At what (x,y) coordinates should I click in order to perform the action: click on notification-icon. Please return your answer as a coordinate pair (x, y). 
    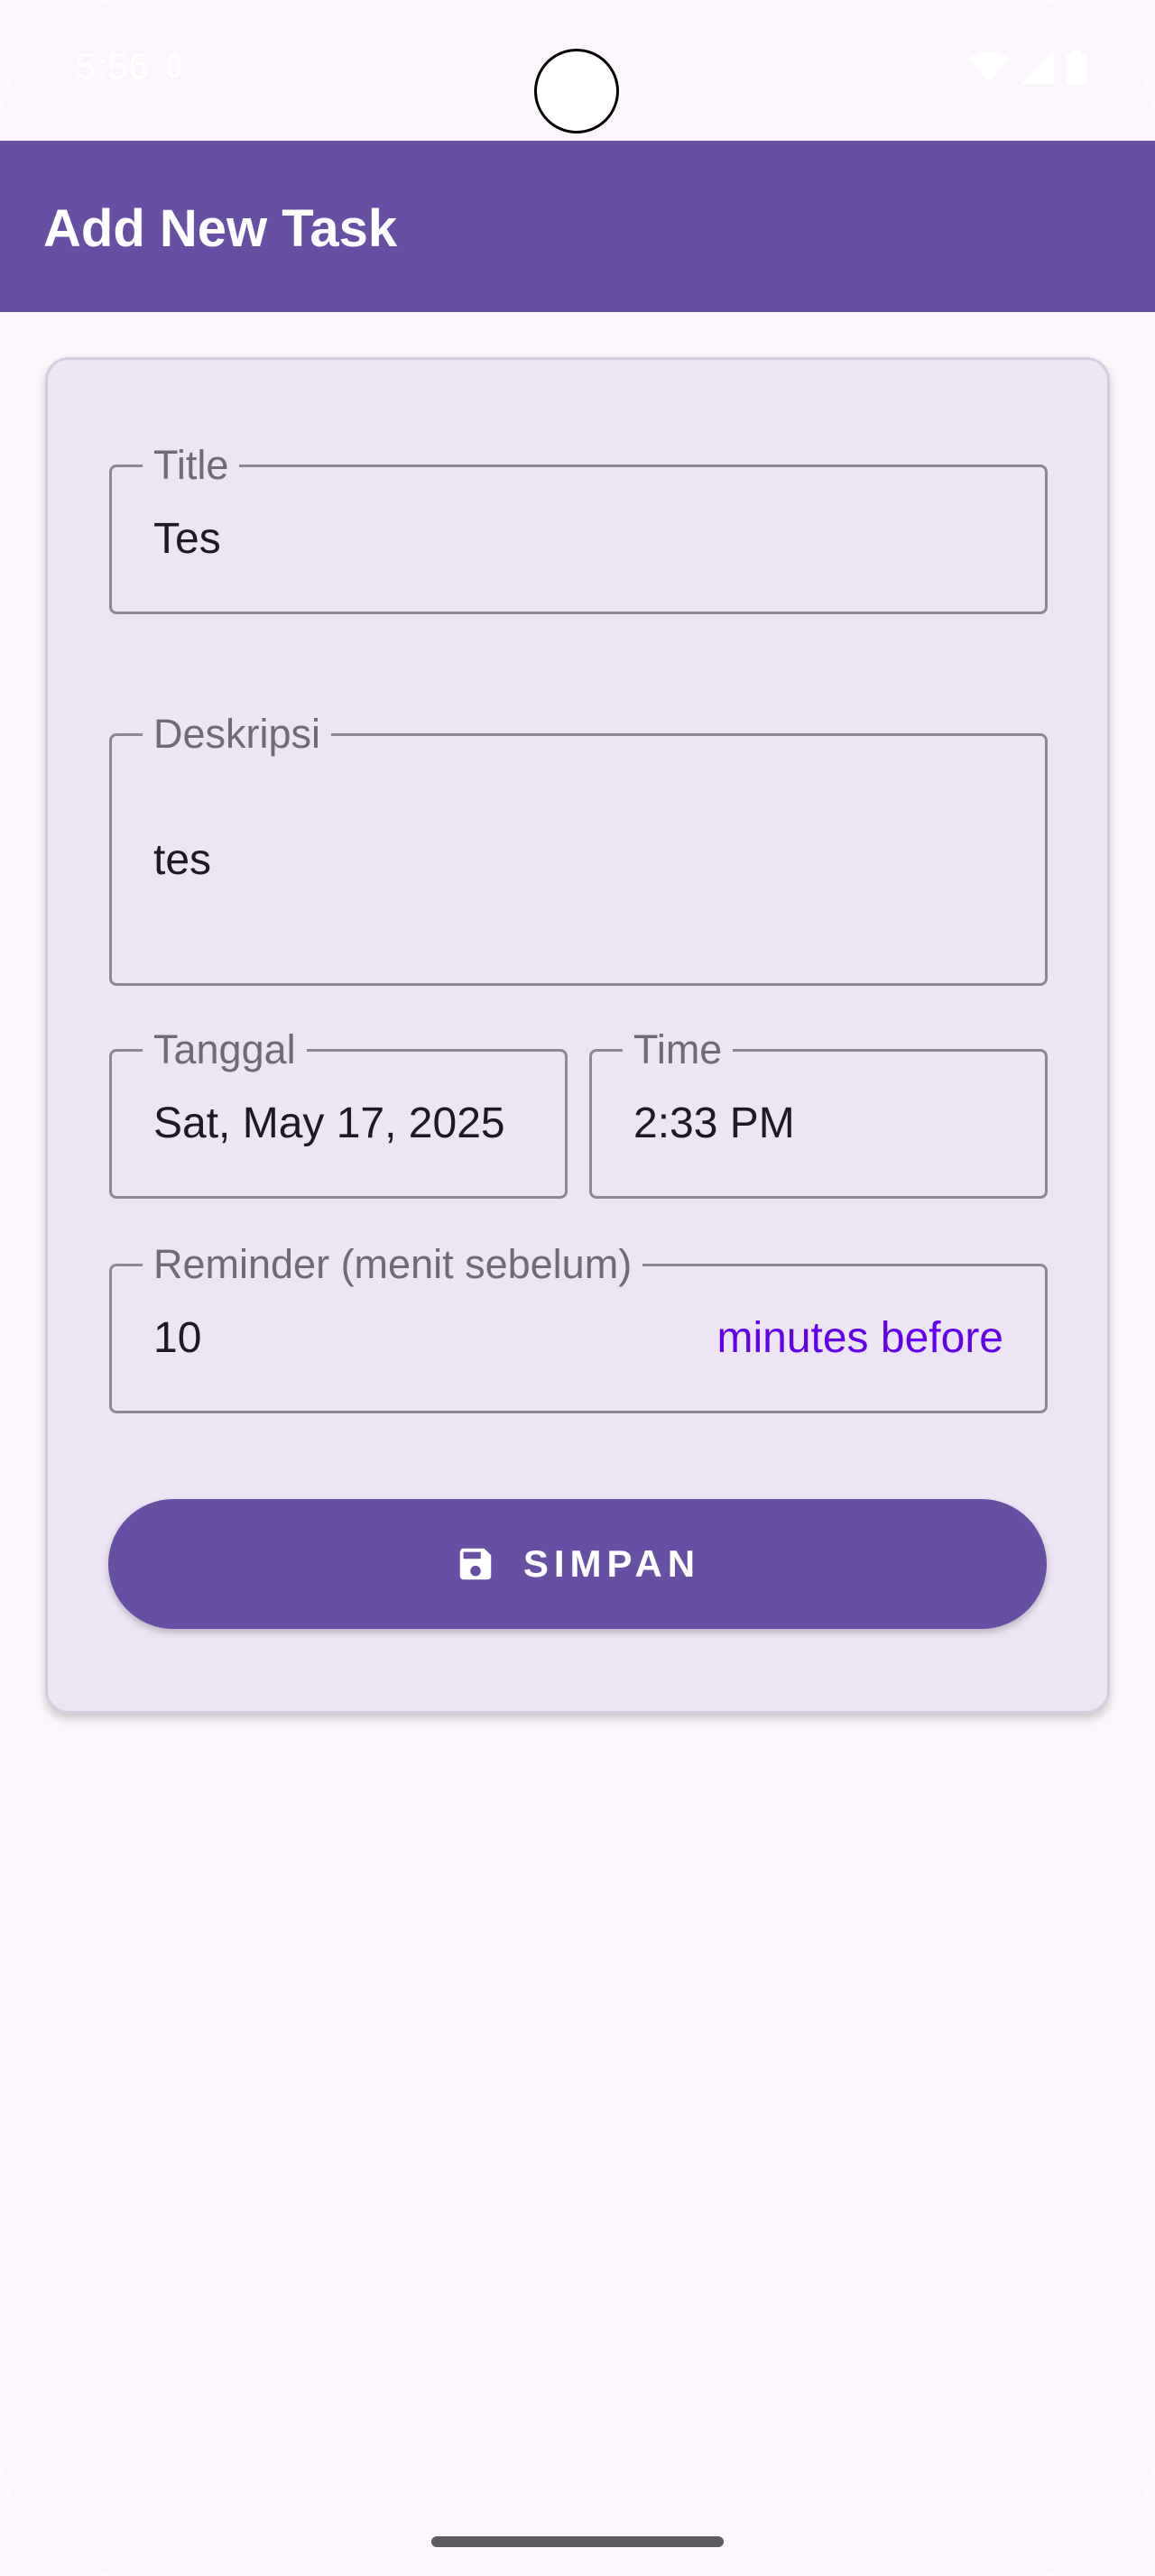
    Looking at the image, I should click on (174, 66).